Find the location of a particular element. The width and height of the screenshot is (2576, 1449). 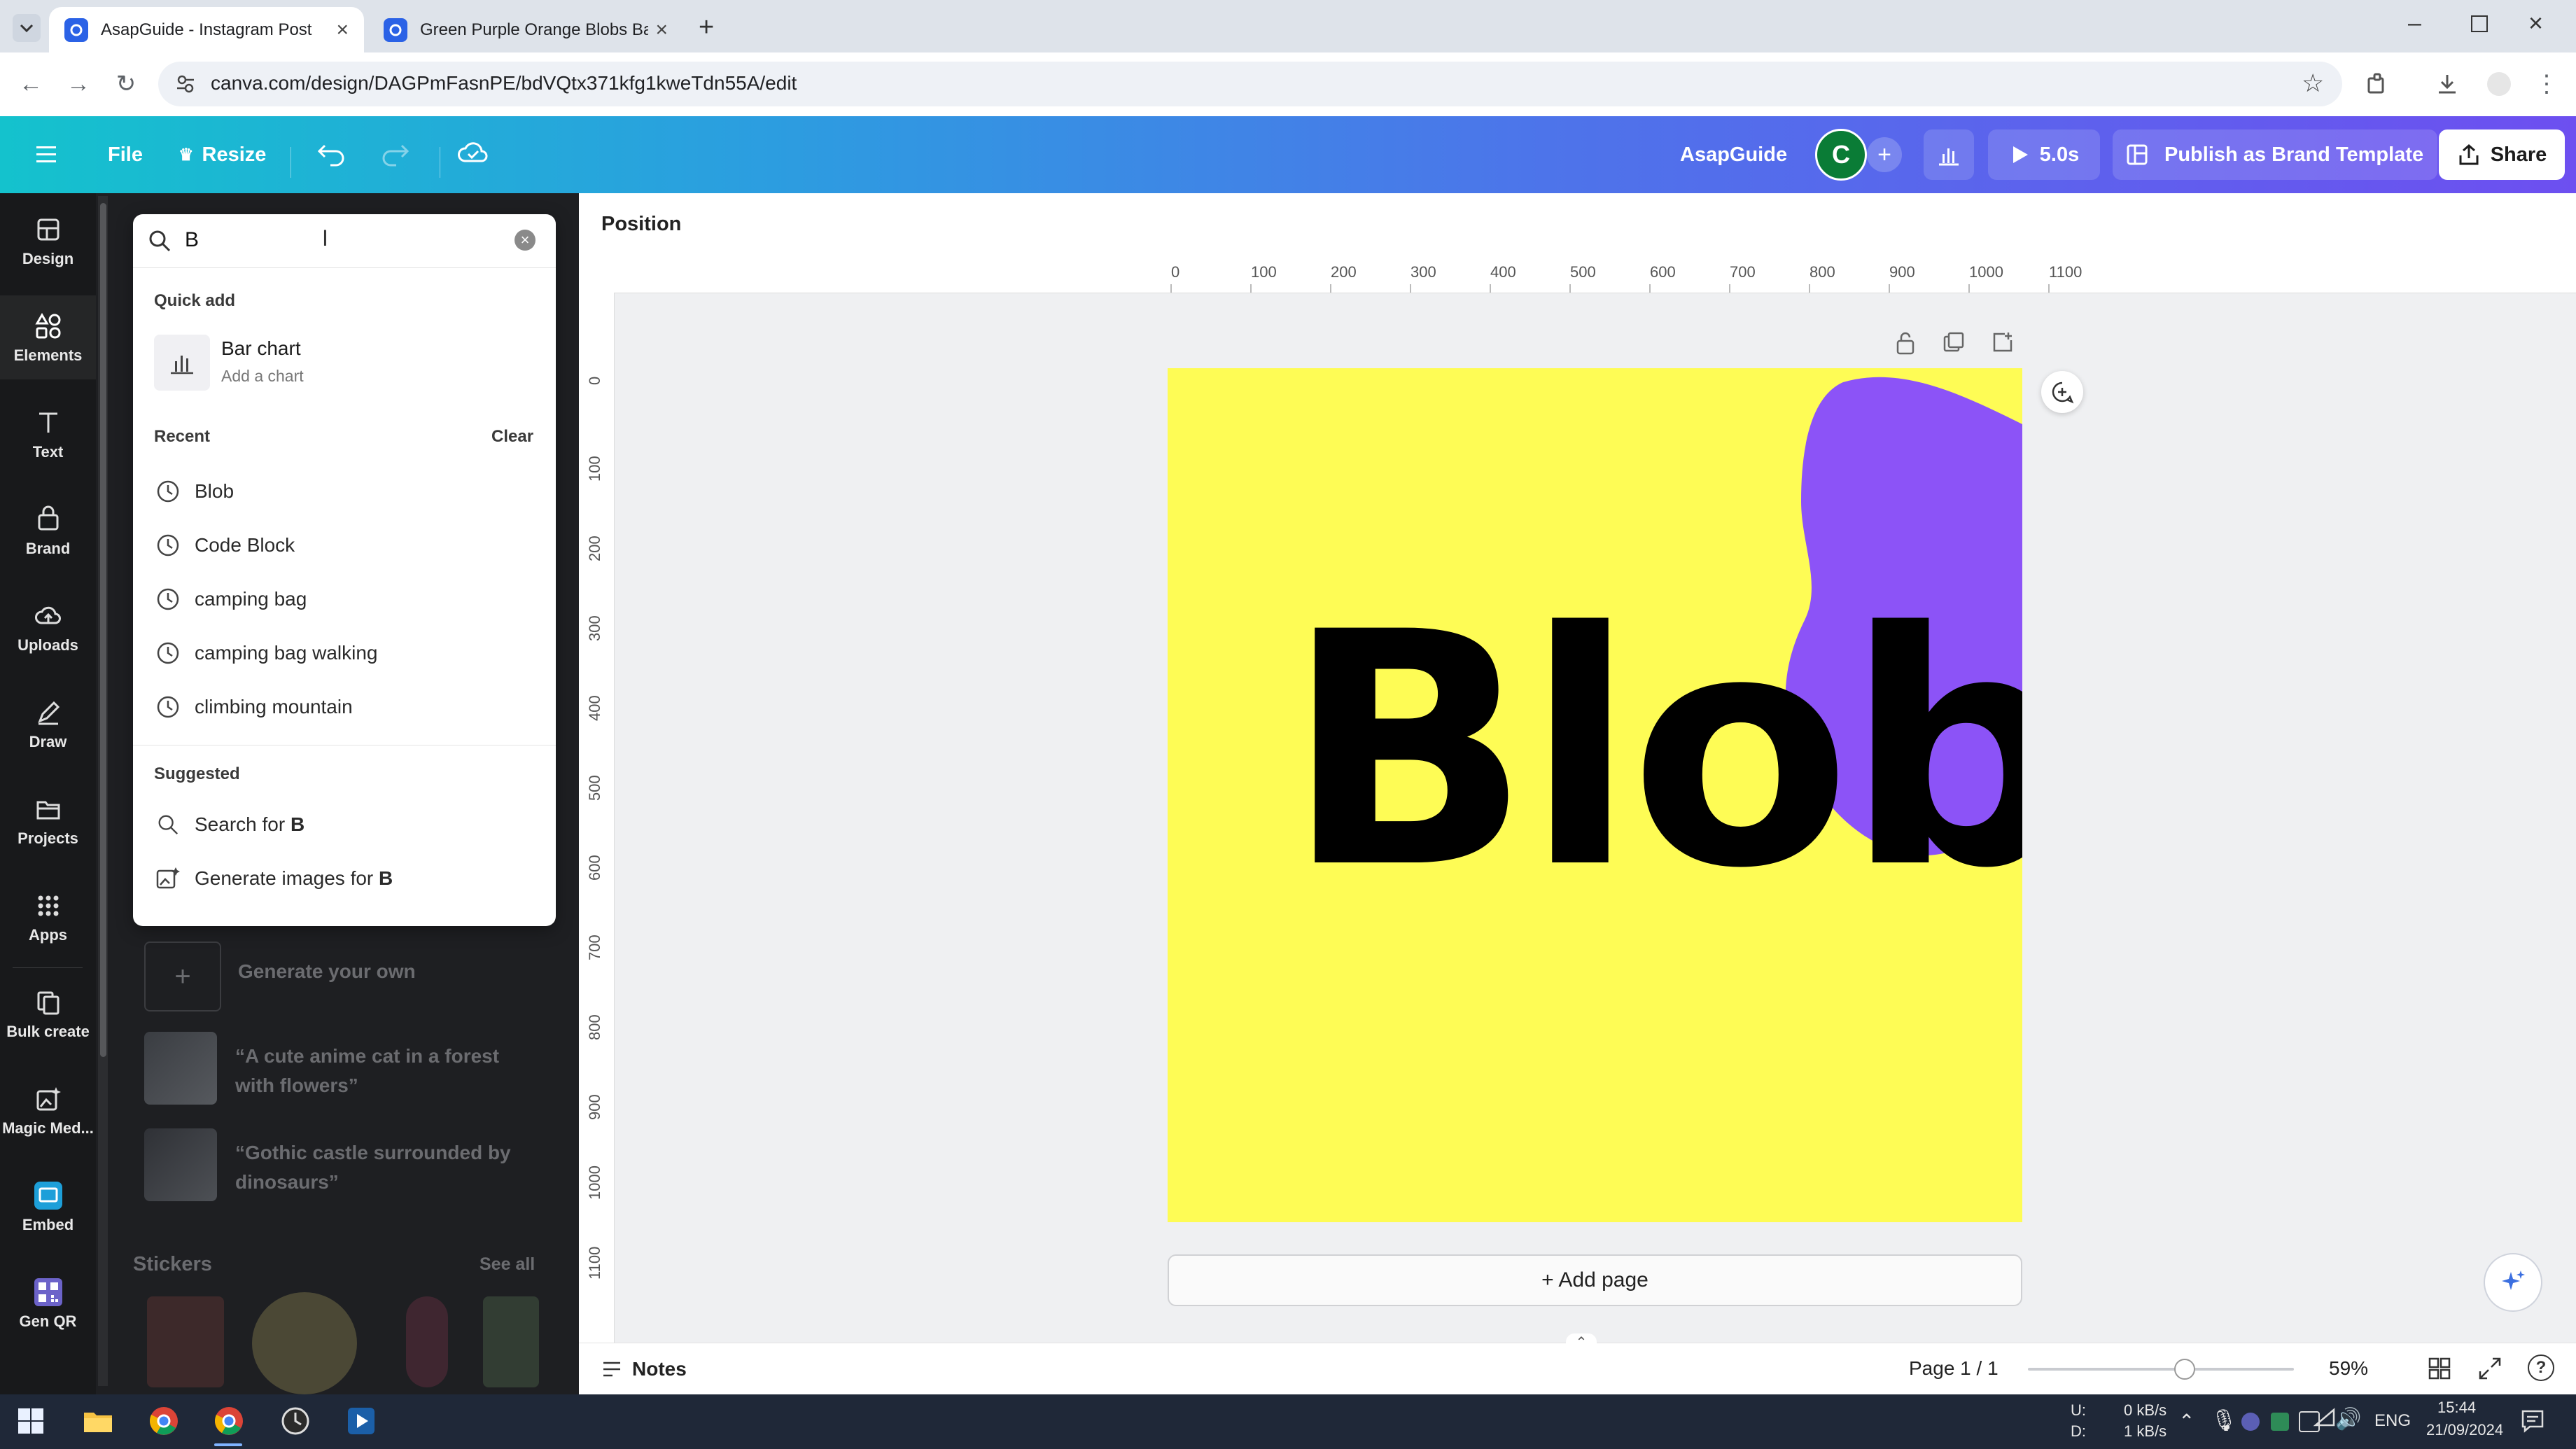

zoom-level: 59% is located at coordinates (2348, 1368).